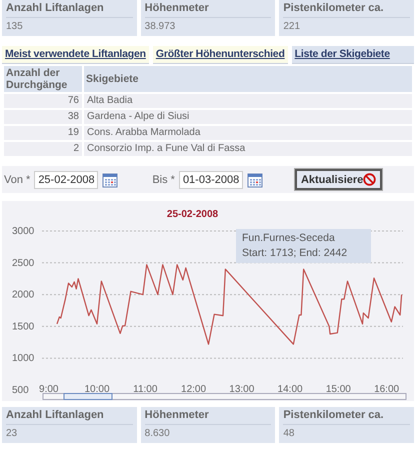  Describe the element at coordinates (163, 180) in the screenshot. I see `to-label: Bis *` at that location.